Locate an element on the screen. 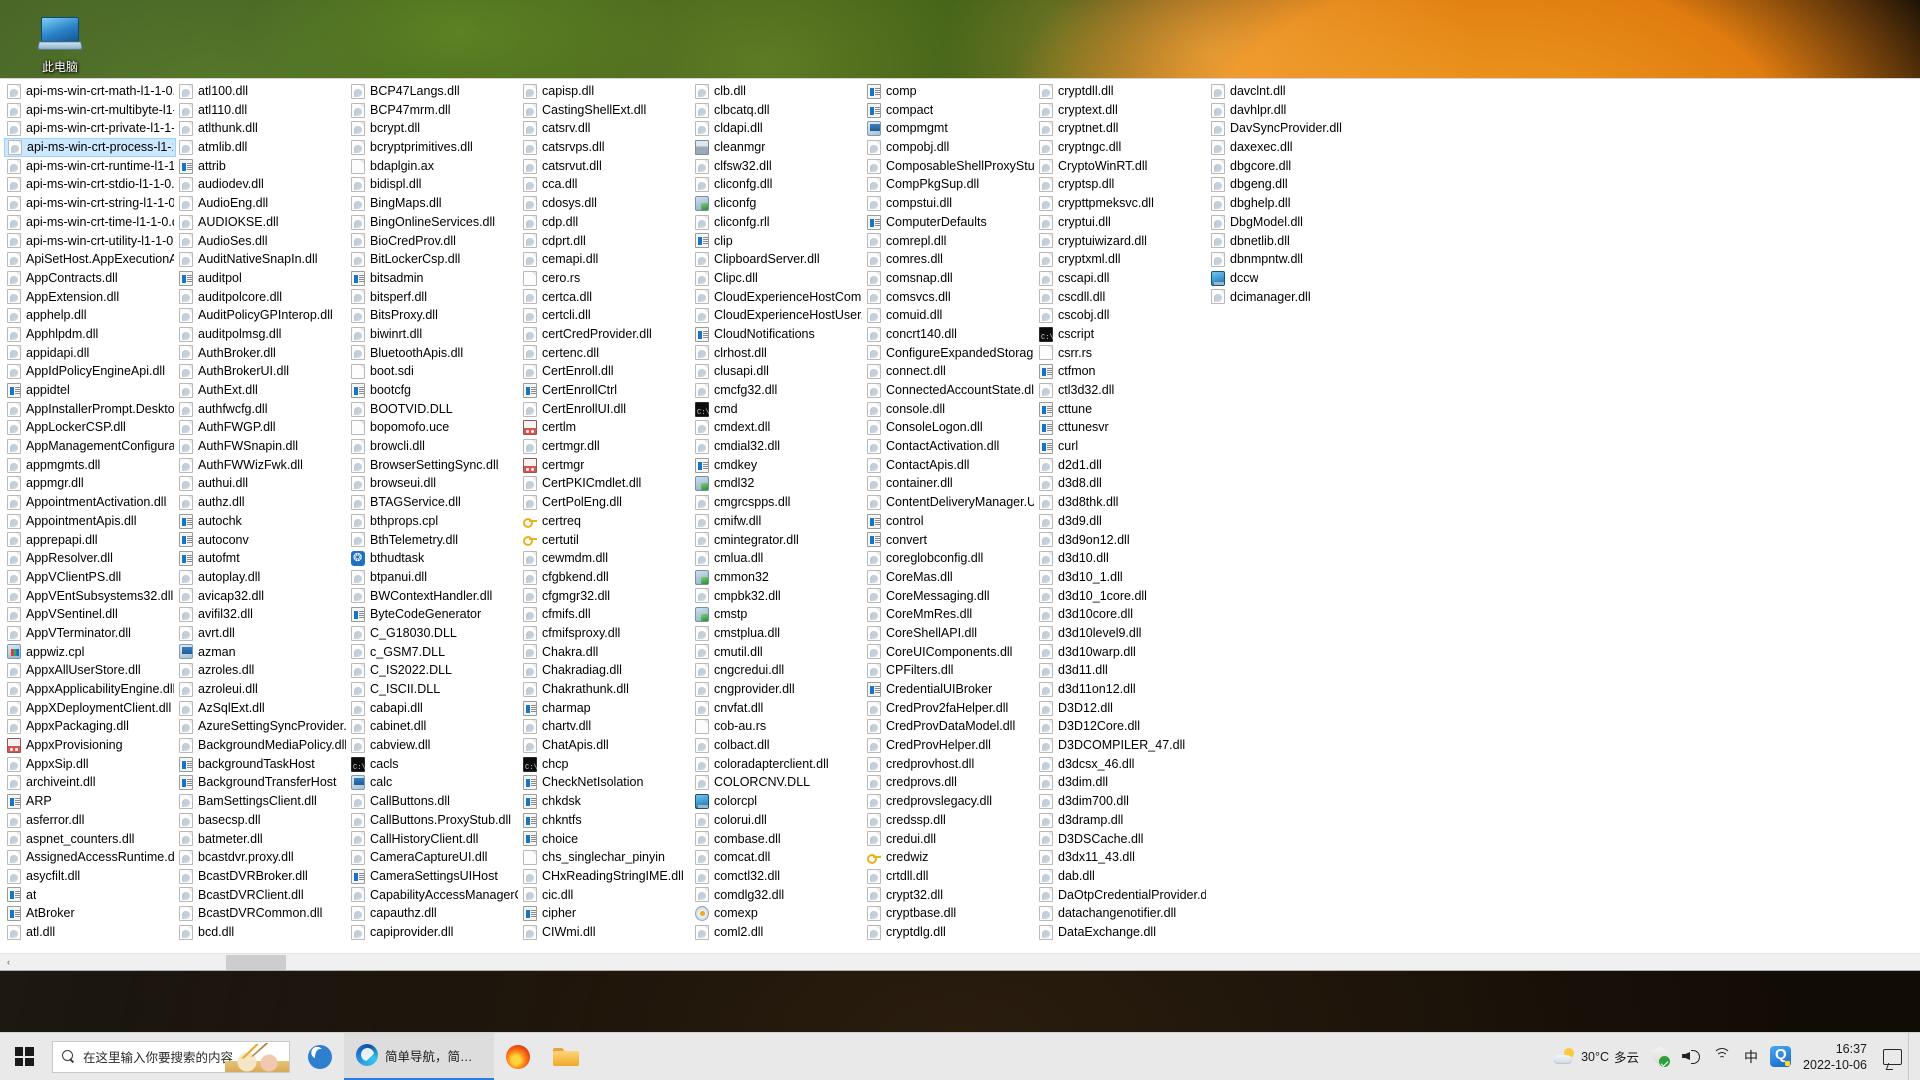 Image resolution: width=1920 pixels, height=1080 pixels. file-list-item: bitsperf.dll is located at coordinates (434, 297).